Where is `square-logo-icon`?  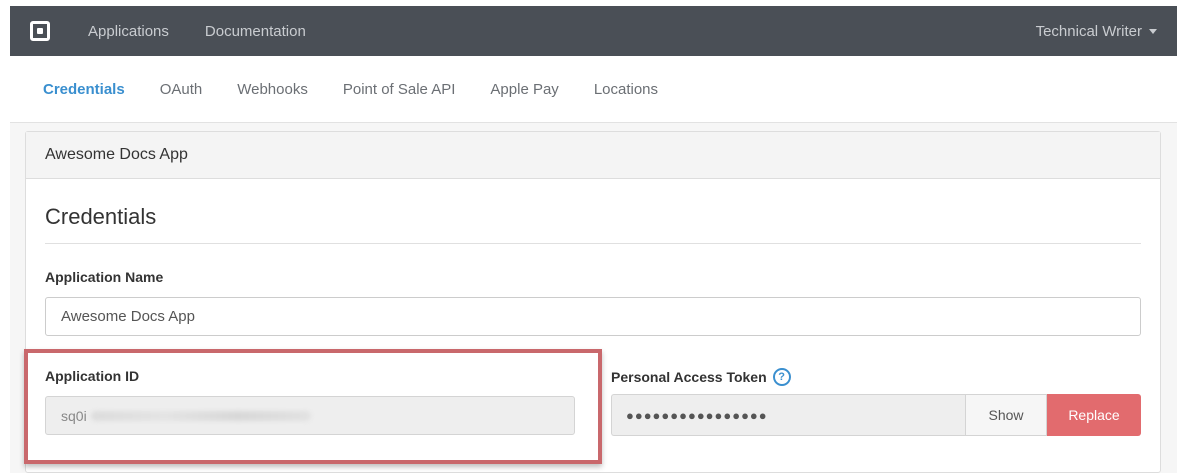 square-logo-icon is located at coordinates (40, 31).